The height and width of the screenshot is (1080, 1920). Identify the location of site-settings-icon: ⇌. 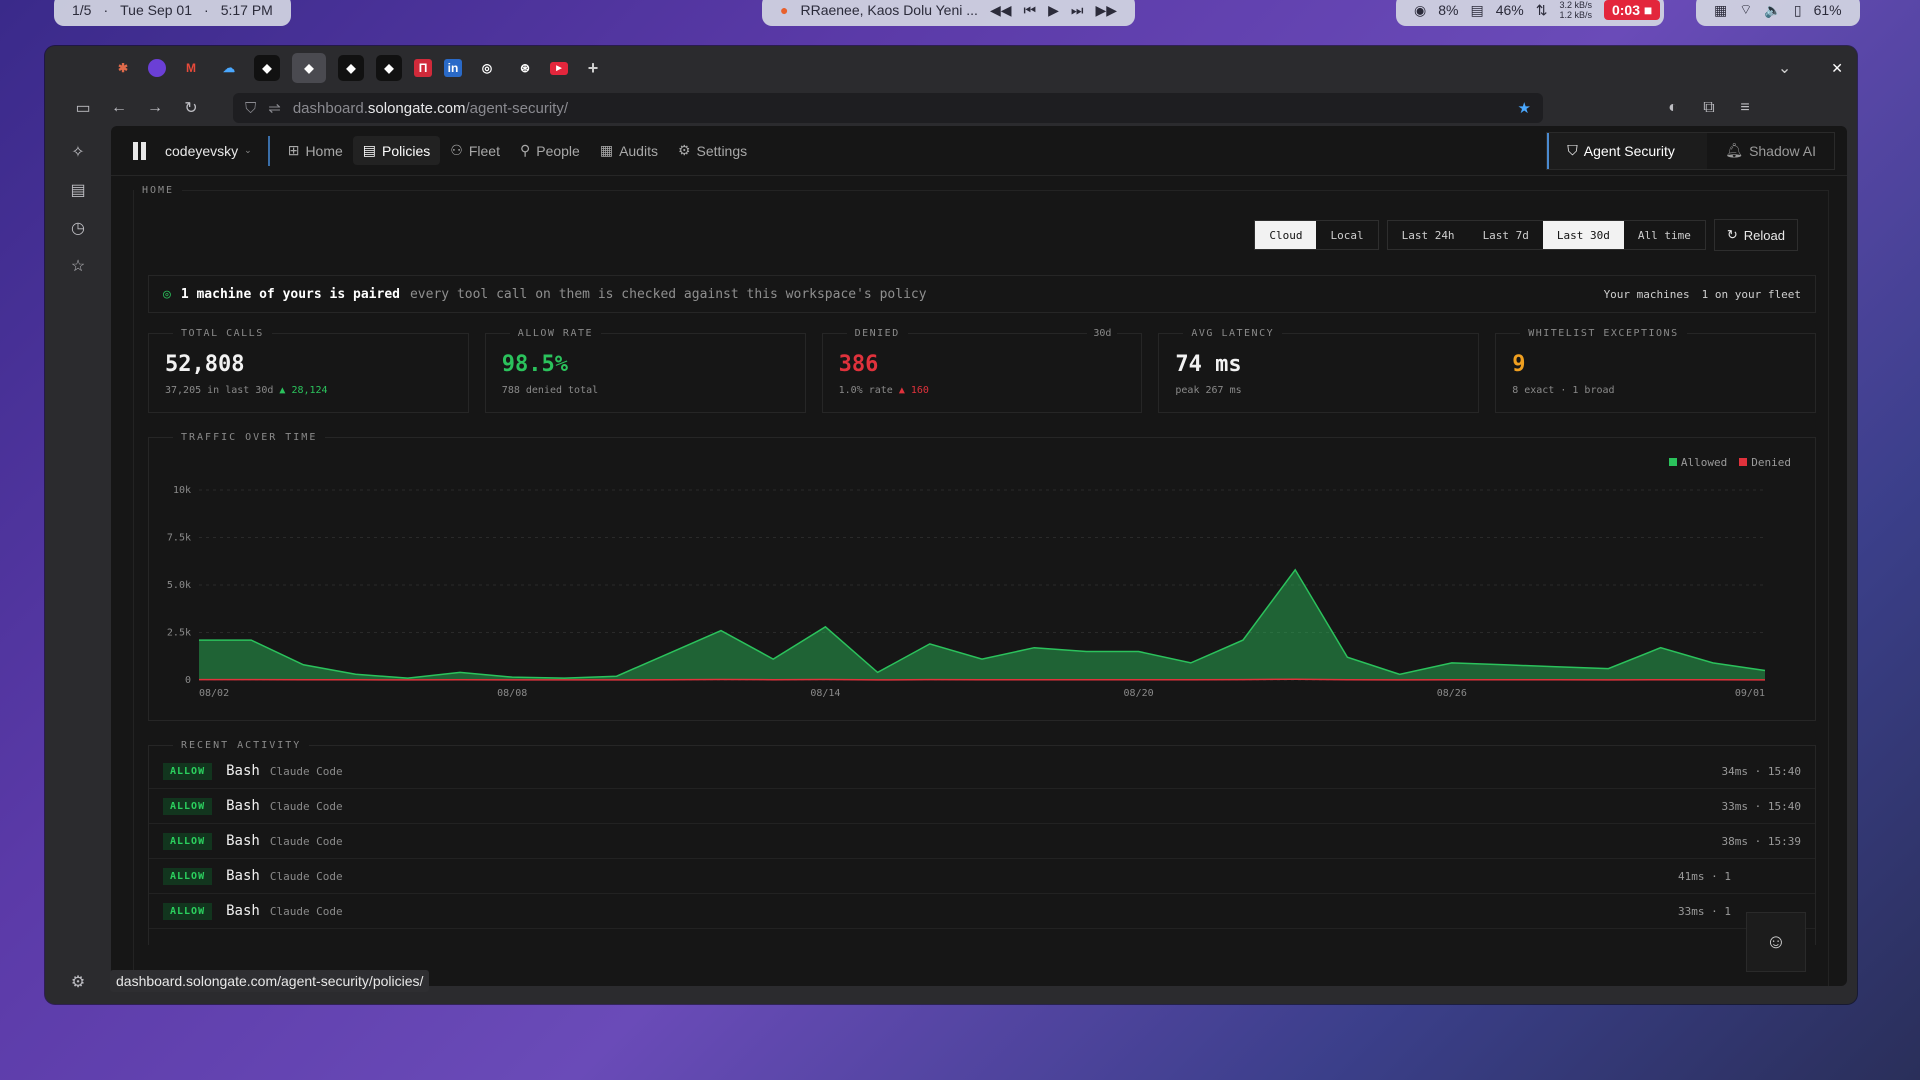
(274, 108).